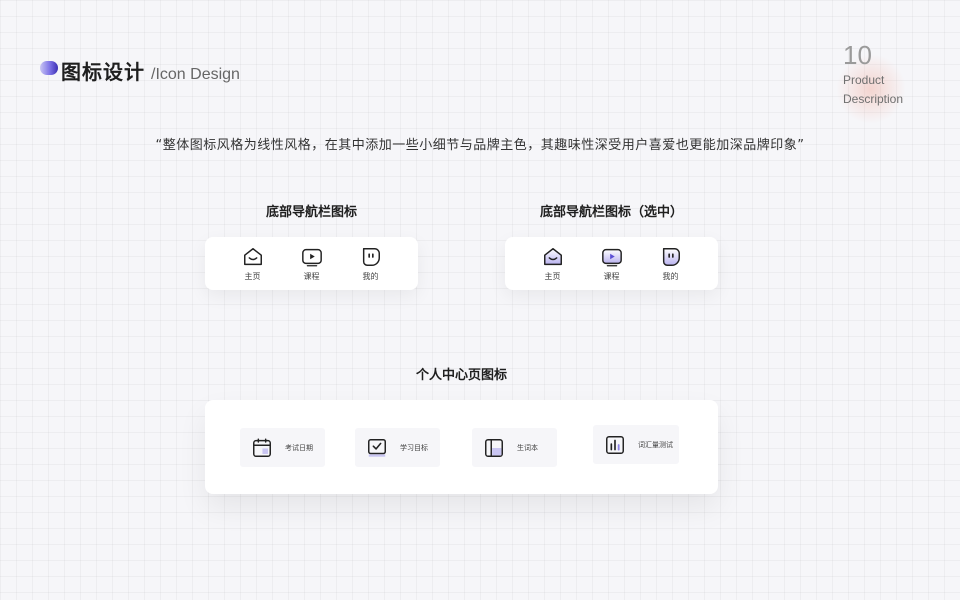  What do you see at coordinates (397, 447) in the screenshot?
I see `profile-item-study-goal: 学习目标` at bounding box center [397, 447].